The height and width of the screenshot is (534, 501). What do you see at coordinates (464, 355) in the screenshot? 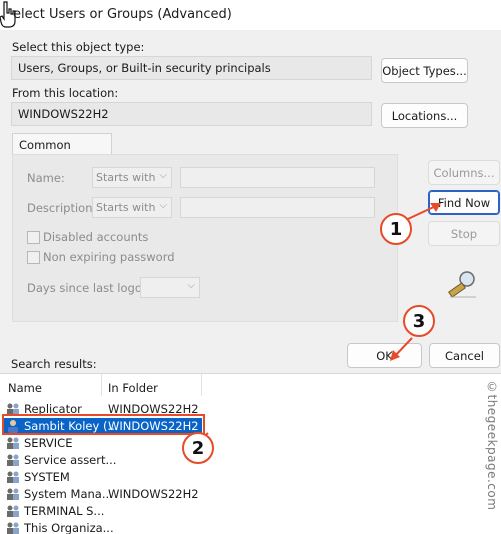
I see `cancel-button: Cancel` at bounding box center [464, 355].